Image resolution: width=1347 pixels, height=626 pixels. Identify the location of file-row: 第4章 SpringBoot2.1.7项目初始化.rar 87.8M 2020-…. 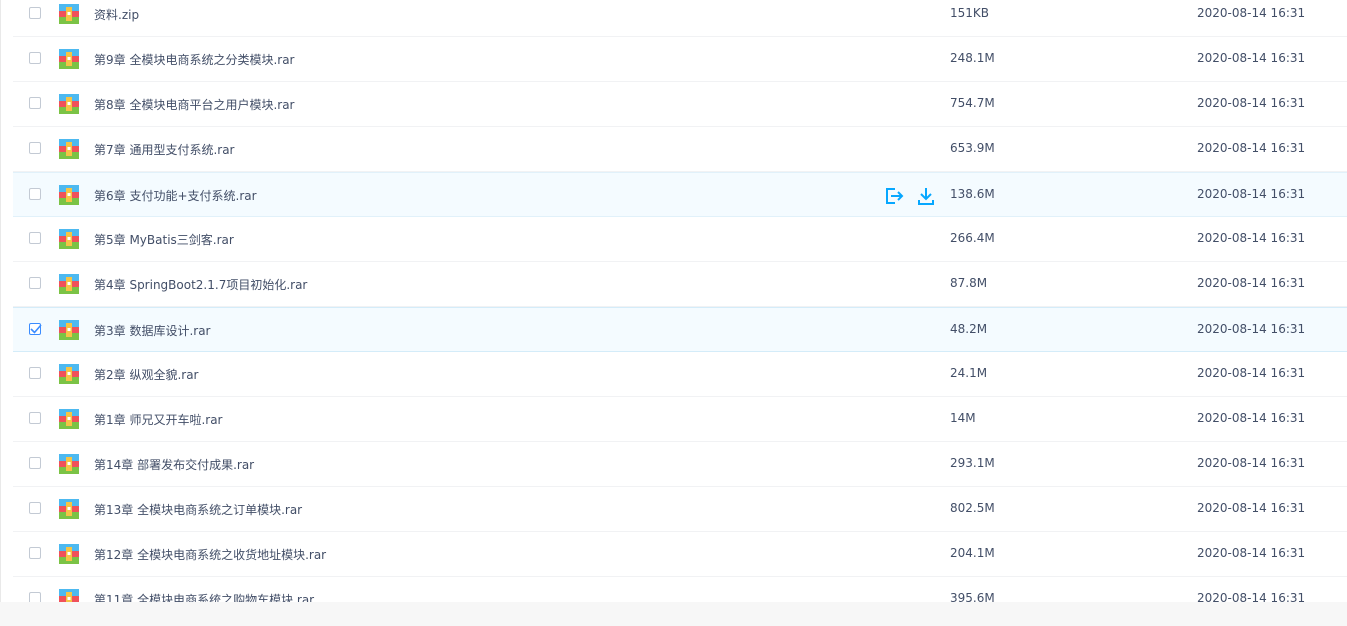
(680, 284).